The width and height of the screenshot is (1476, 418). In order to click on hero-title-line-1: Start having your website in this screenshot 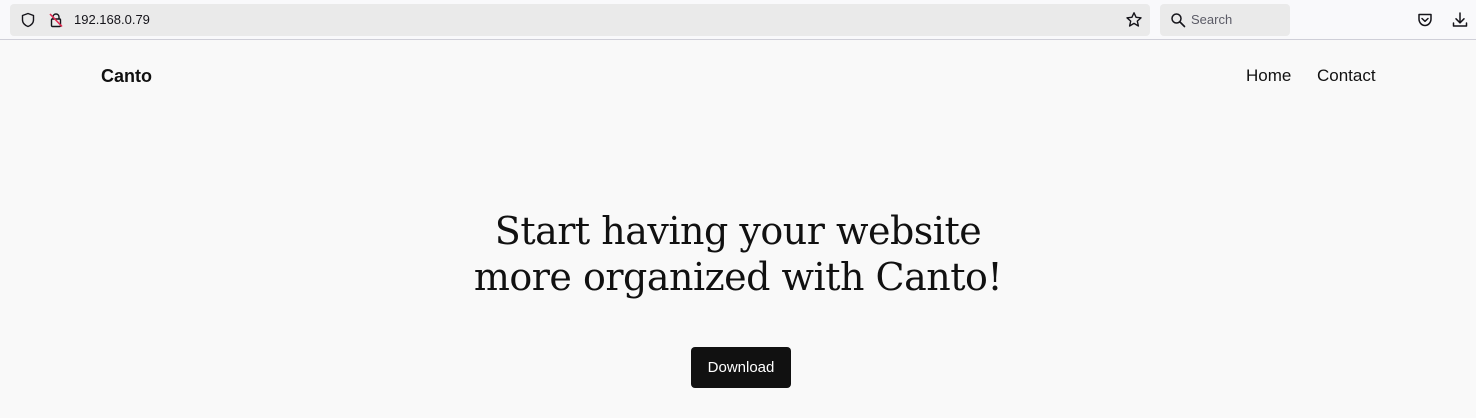, I will do `click(738, 231)`.